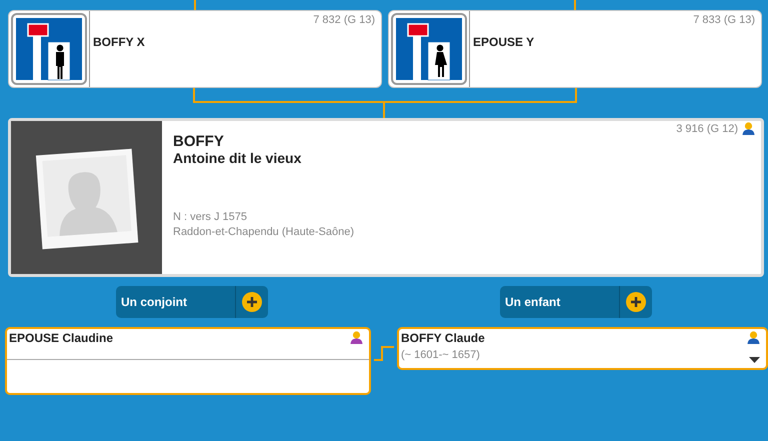 This screenshot has width=768, height=441. Describe the element at coordinates (503, 43) in the screenshot. I see `parent-name: EPOUSE Y` at that location.